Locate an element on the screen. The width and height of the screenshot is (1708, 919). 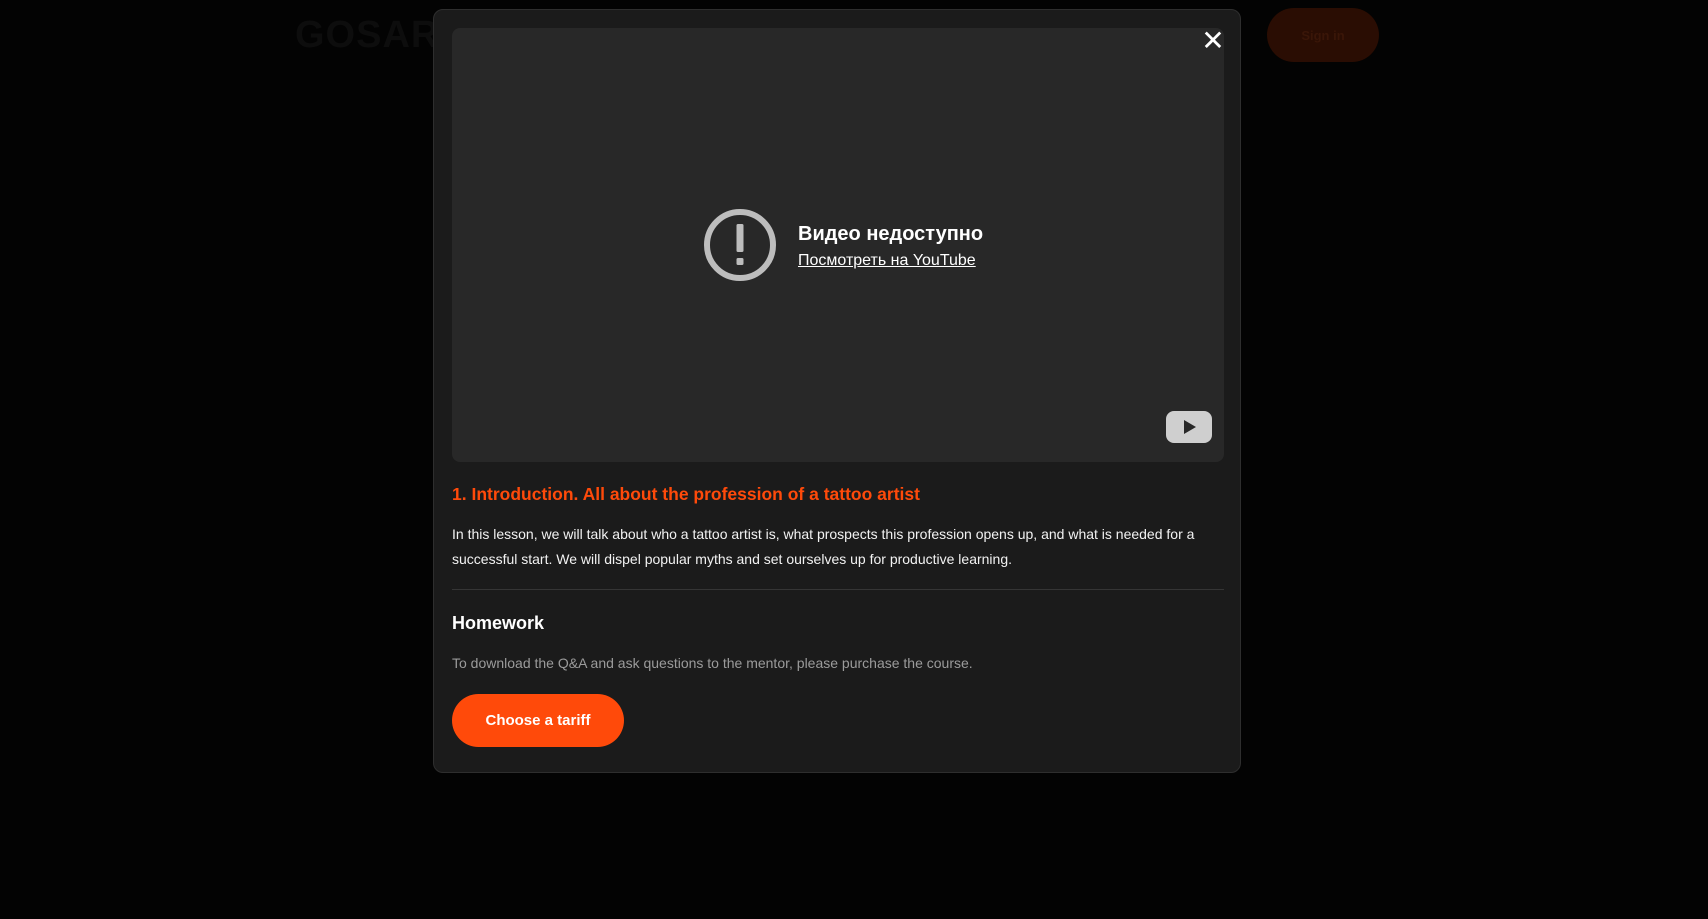
watch-on-youtube-link: Посмотреть на YouTube is located at coordinates (890, 261).